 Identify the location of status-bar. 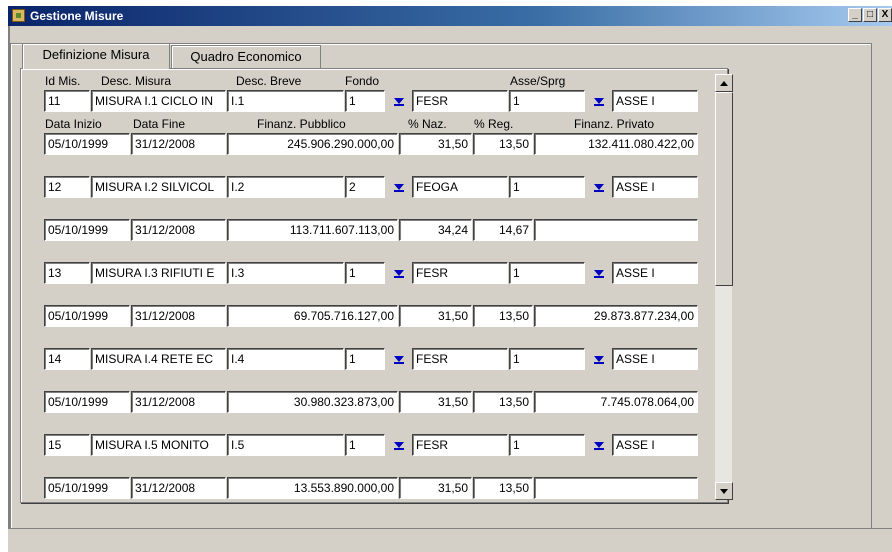
(450, 540).